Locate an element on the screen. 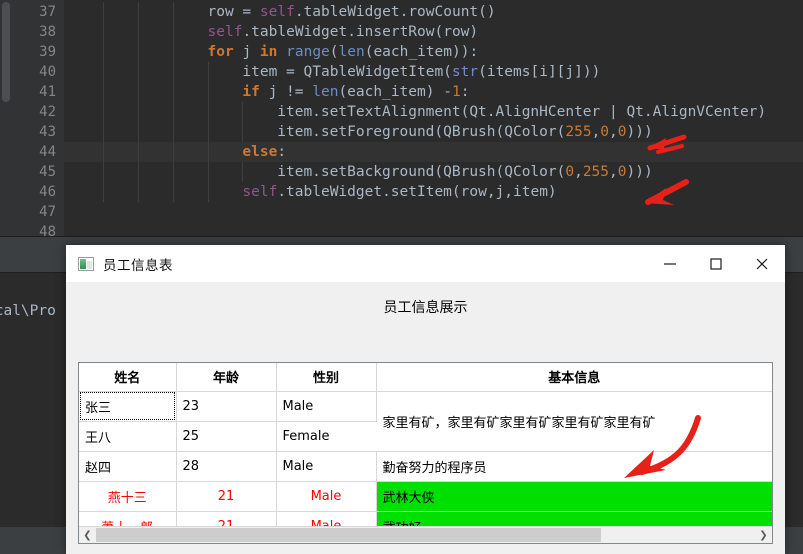  code-line: for j in range(len(each_item)): is located at coordinates (433, 52).